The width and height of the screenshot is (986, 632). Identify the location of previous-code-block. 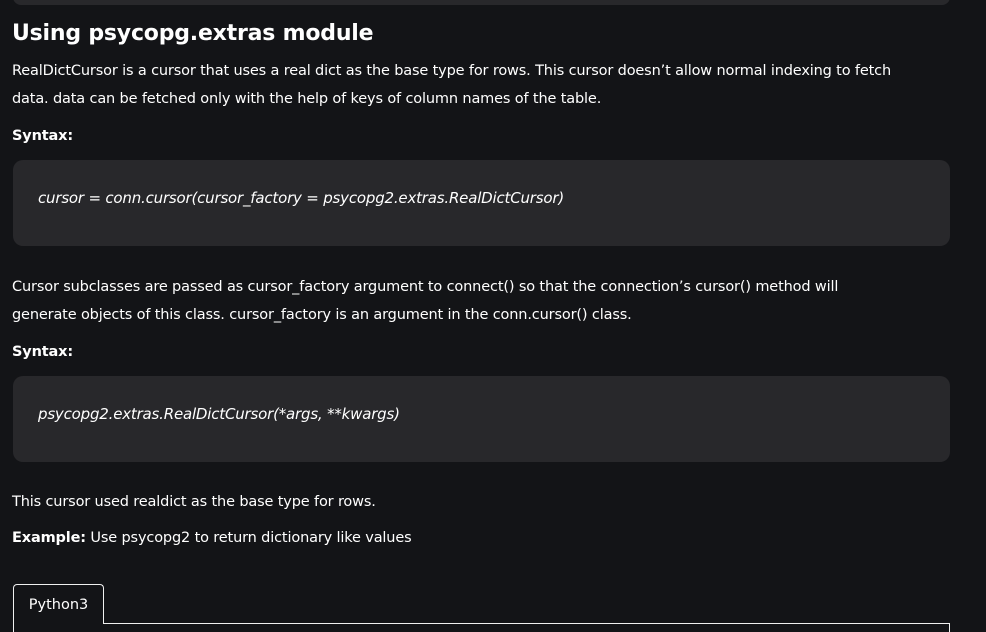
(481, 2).